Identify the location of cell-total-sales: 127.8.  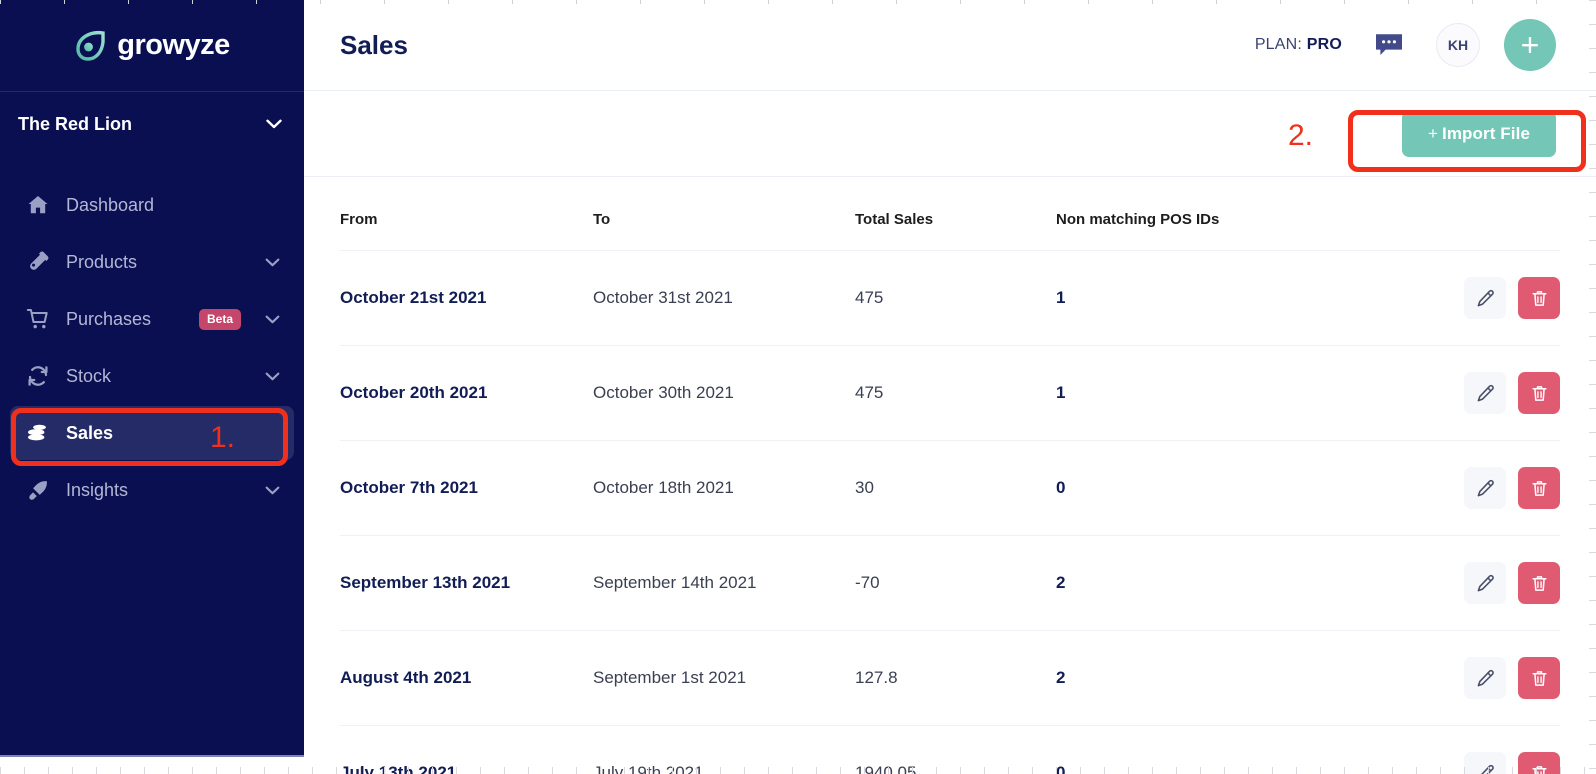
(955, 678).